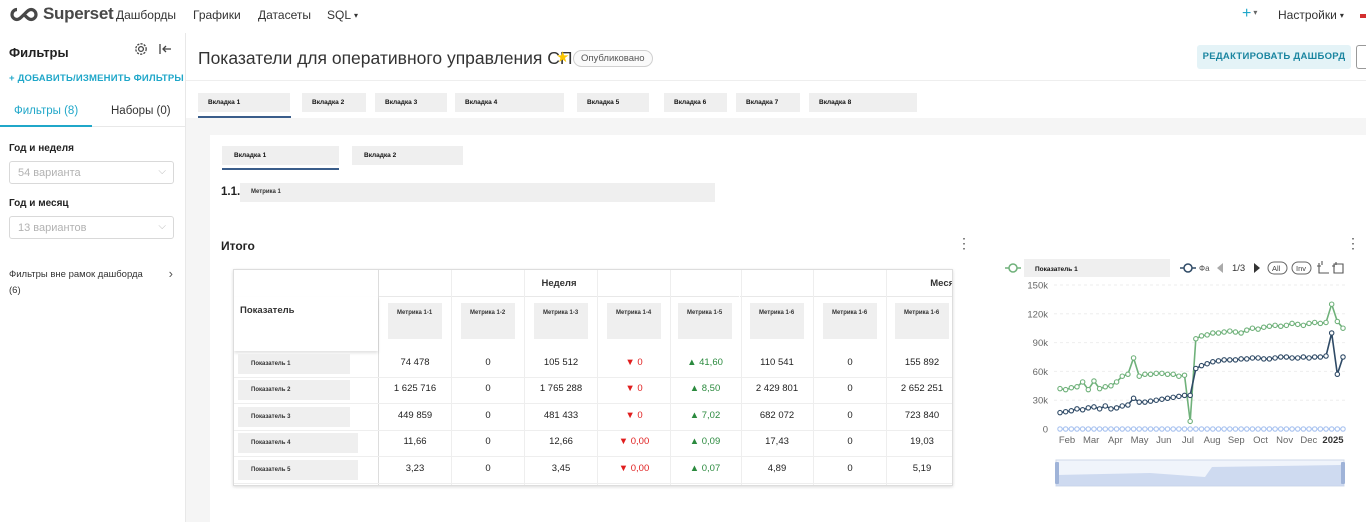 The height and width of the screenshot is (522, 1366). I want to click on nav-dashboards: Дашборды, so click(146, 15).